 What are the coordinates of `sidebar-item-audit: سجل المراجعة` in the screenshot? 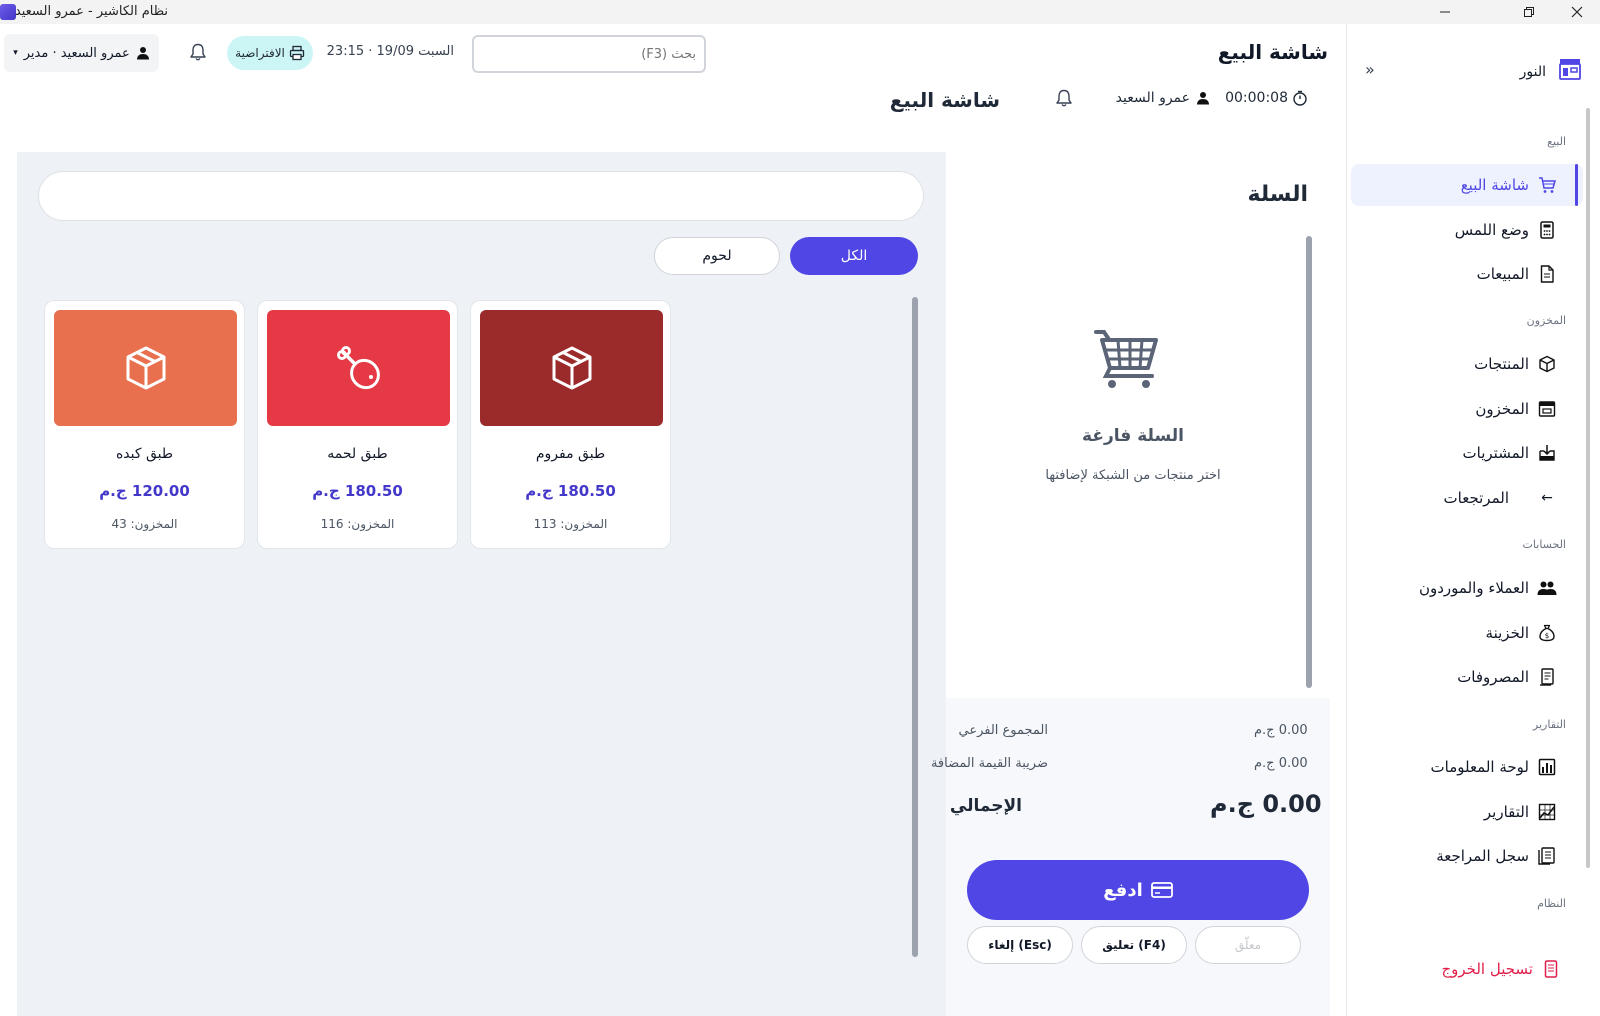 It's located at (1467, 856).